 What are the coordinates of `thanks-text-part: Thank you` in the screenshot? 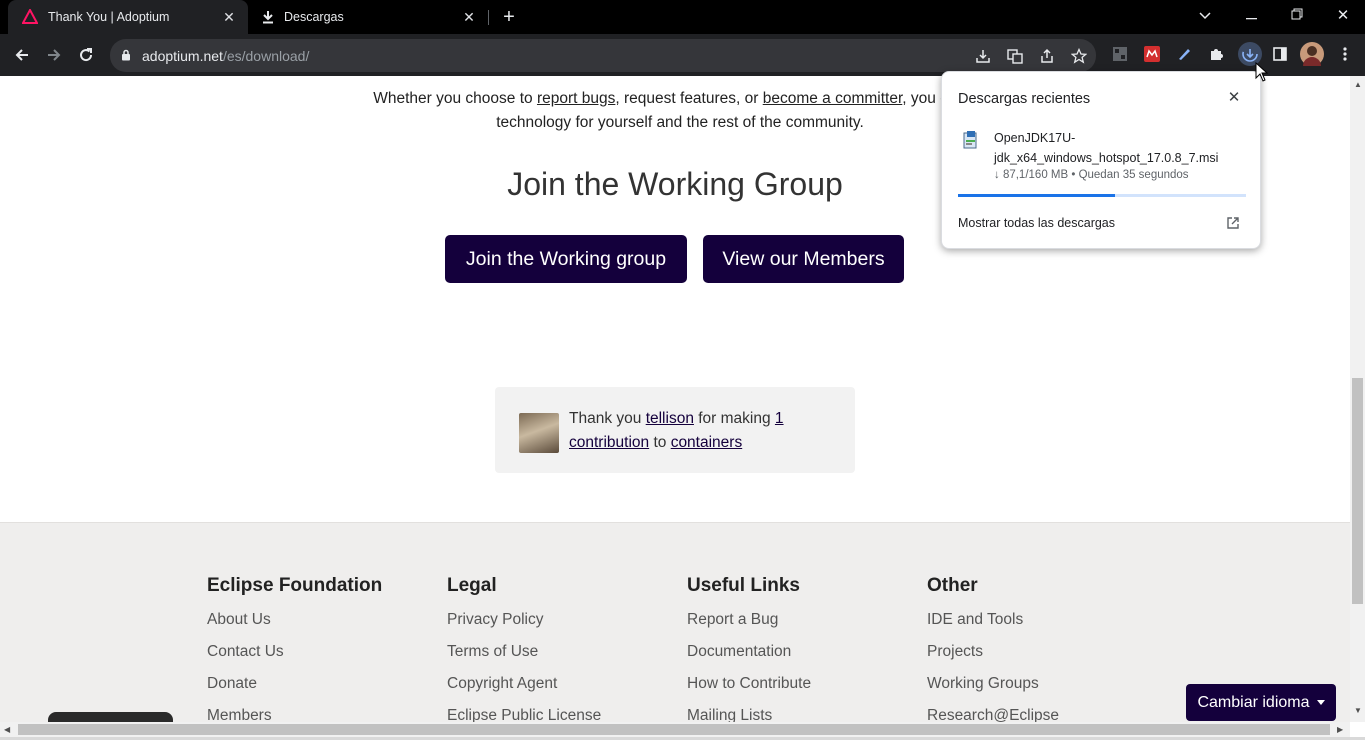 It's located at (607, 418).